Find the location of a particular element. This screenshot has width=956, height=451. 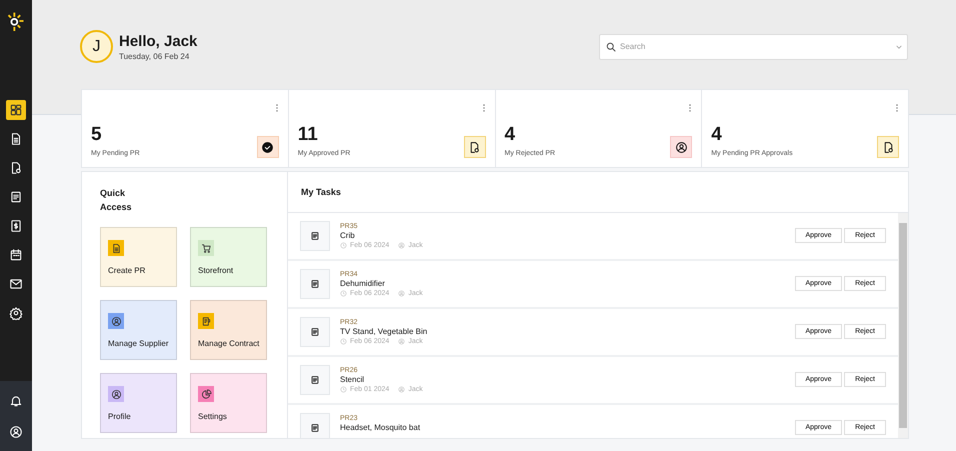

mail-icon is located at coordinates (16, 284).